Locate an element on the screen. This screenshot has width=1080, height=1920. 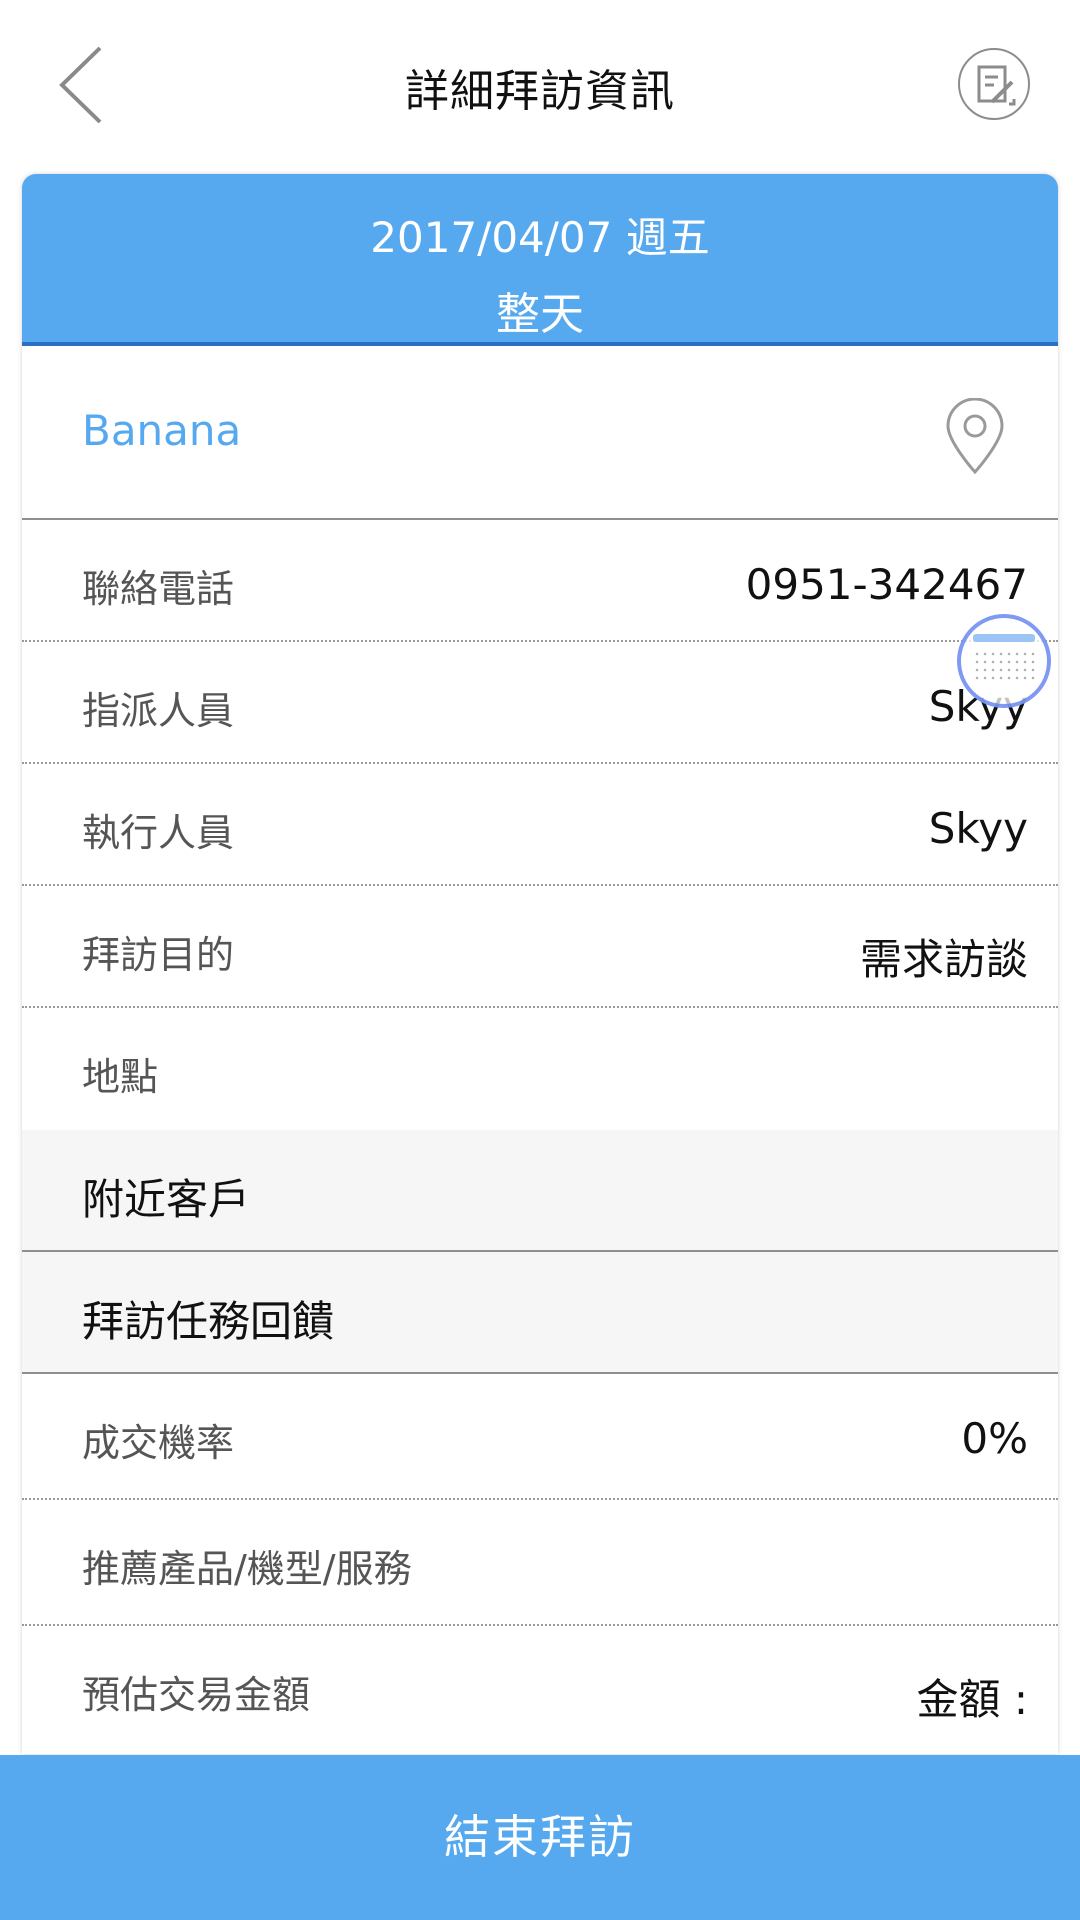
nearby-customers-label: 附近客戶 is located at coordinates (166, 1199).